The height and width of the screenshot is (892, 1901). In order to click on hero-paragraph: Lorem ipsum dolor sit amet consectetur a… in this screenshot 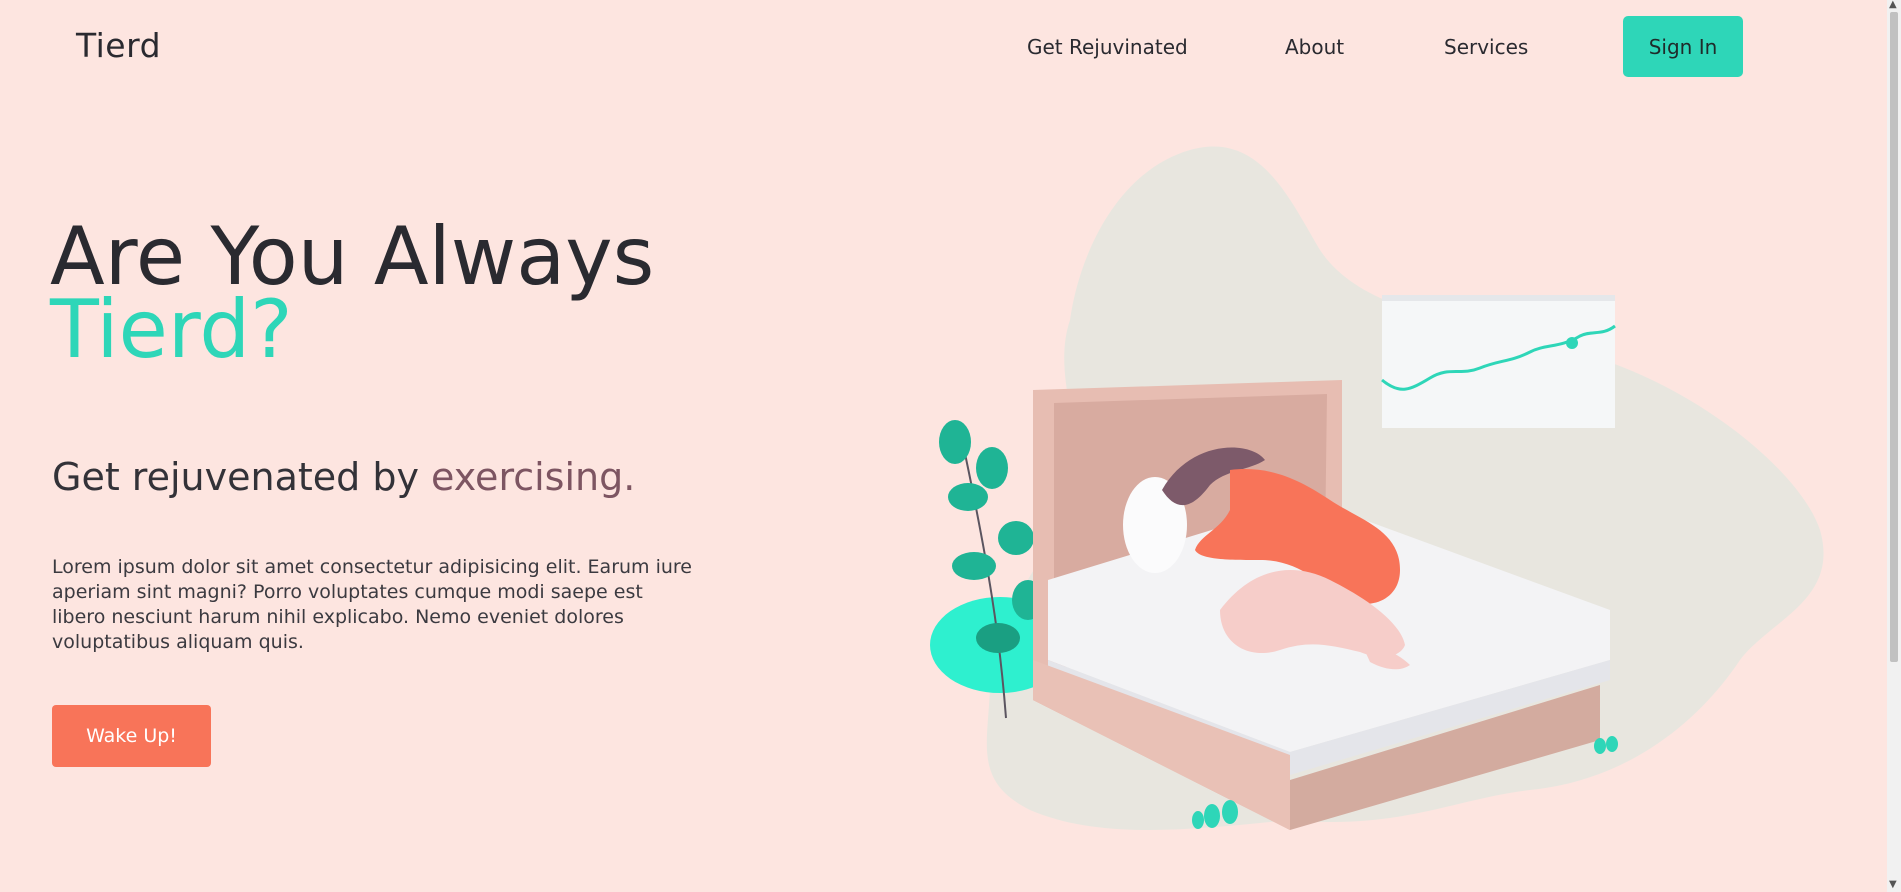, I will do `click(372, 604)`.